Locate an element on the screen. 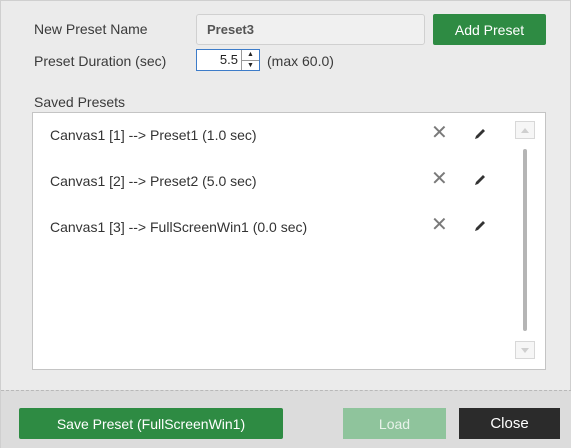  chevron-down-icon is located at coordinates (525, 350).